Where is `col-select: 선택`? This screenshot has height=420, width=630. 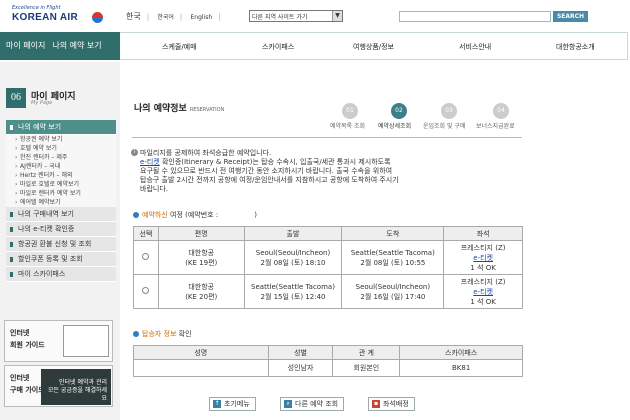
col-select: 선택 is located at coordinates (146, 233).